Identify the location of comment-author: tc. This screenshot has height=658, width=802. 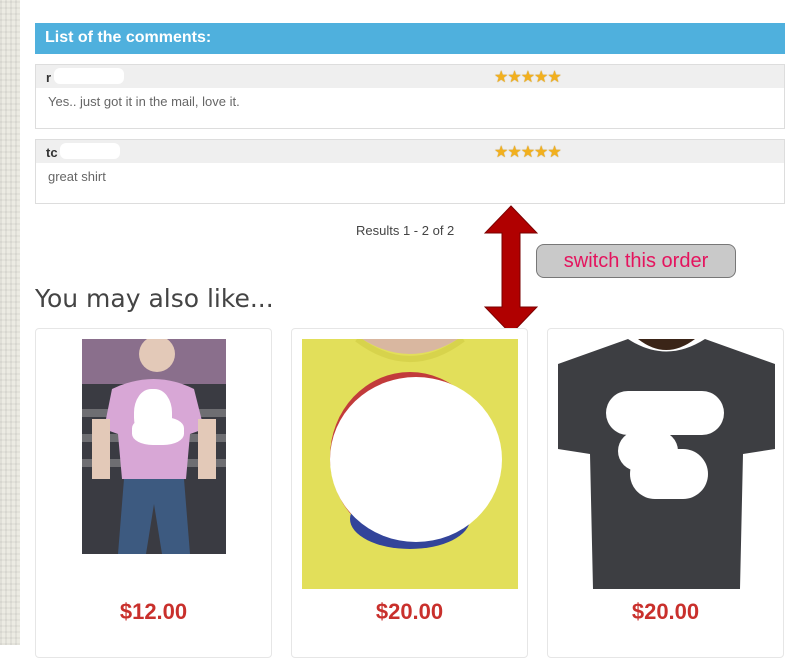
(52, 152).